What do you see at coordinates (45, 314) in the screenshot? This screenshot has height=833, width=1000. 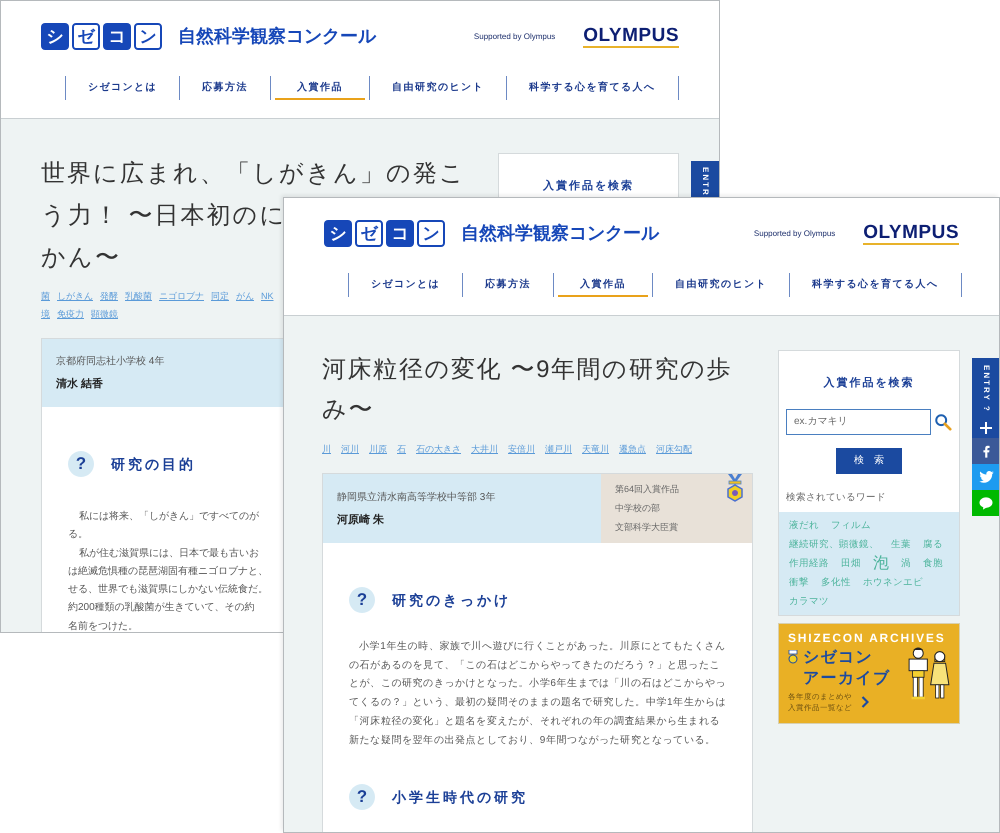 I see `tag-link: 境` at bounding box center [45, 314].